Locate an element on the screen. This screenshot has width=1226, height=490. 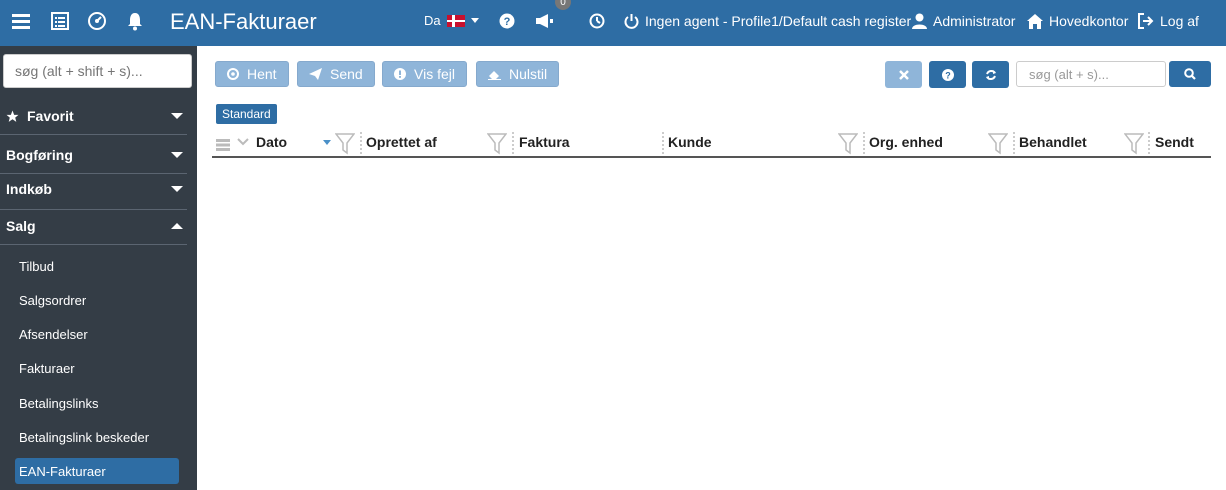
send-button: Send is located at coordinates (336, 74).